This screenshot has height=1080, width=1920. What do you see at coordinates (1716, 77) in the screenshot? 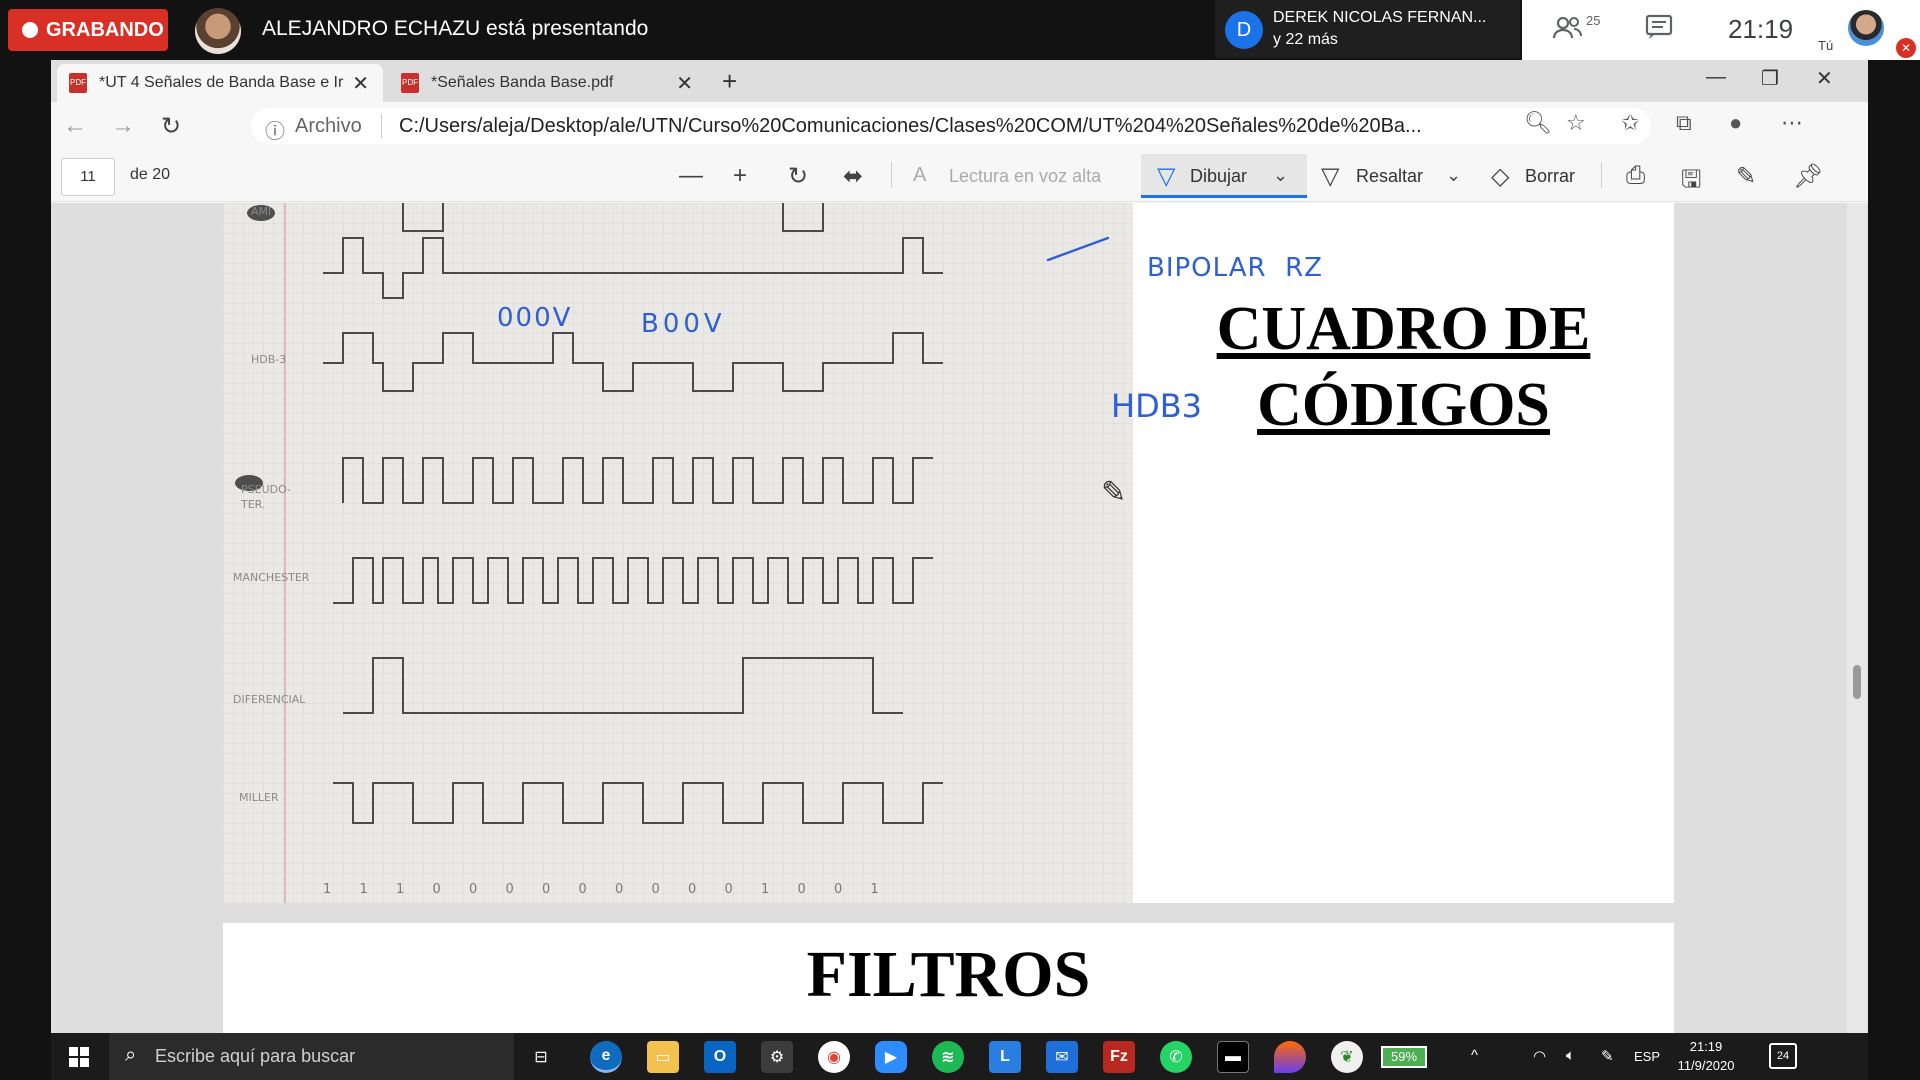
I see `minimize-icon: —` at bounding box center [1716, 77].